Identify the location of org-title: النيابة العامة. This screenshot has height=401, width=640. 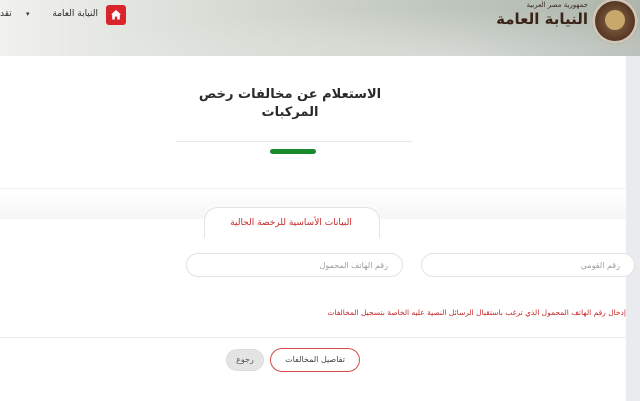
(542, 19).